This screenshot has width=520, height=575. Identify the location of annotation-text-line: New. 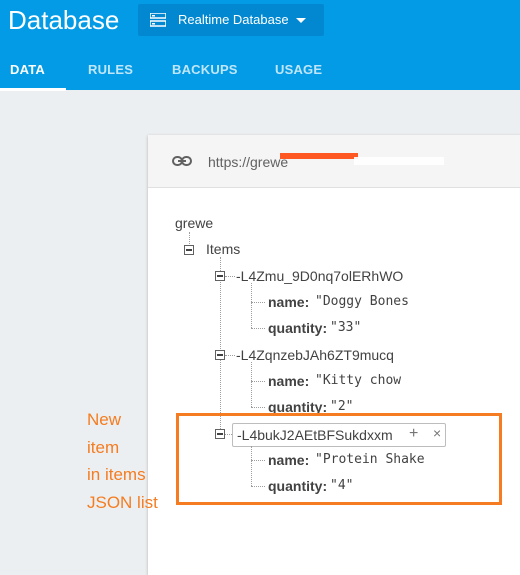
(104, 419).